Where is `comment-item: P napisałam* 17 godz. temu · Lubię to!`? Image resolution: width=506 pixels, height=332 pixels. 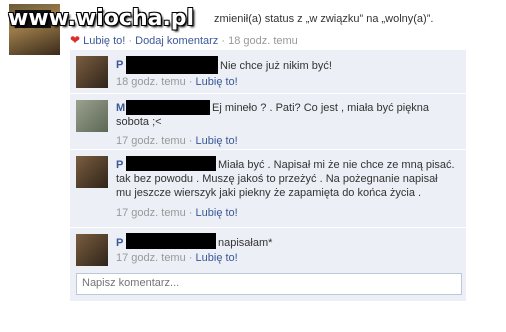 comment-item: P napisałam* 17 godz. temu · Lubię to! is located at coordinates (268, 247).